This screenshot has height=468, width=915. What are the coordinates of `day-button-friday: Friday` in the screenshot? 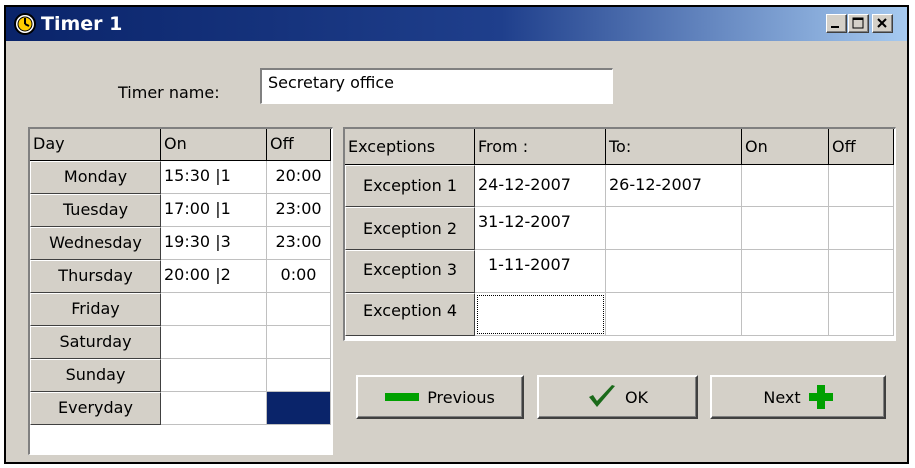 It's located at (95, 309).